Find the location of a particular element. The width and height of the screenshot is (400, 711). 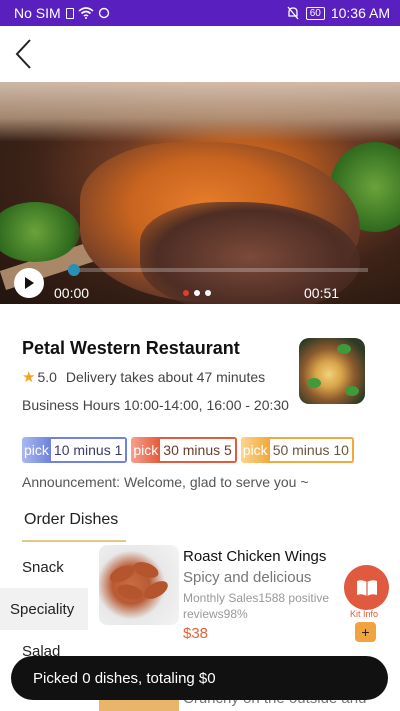

delivery-time: Delivery takes about 47 minutes is located at coordinates (165, 377).